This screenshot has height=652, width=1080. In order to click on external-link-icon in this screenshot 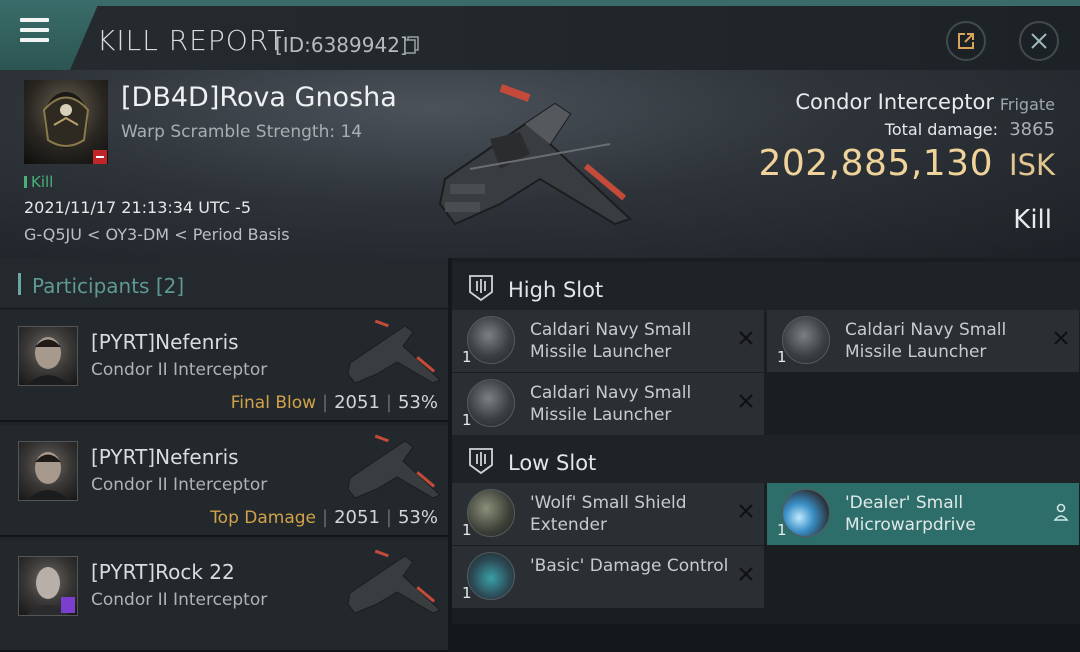, I will do `click(966, 41)`.